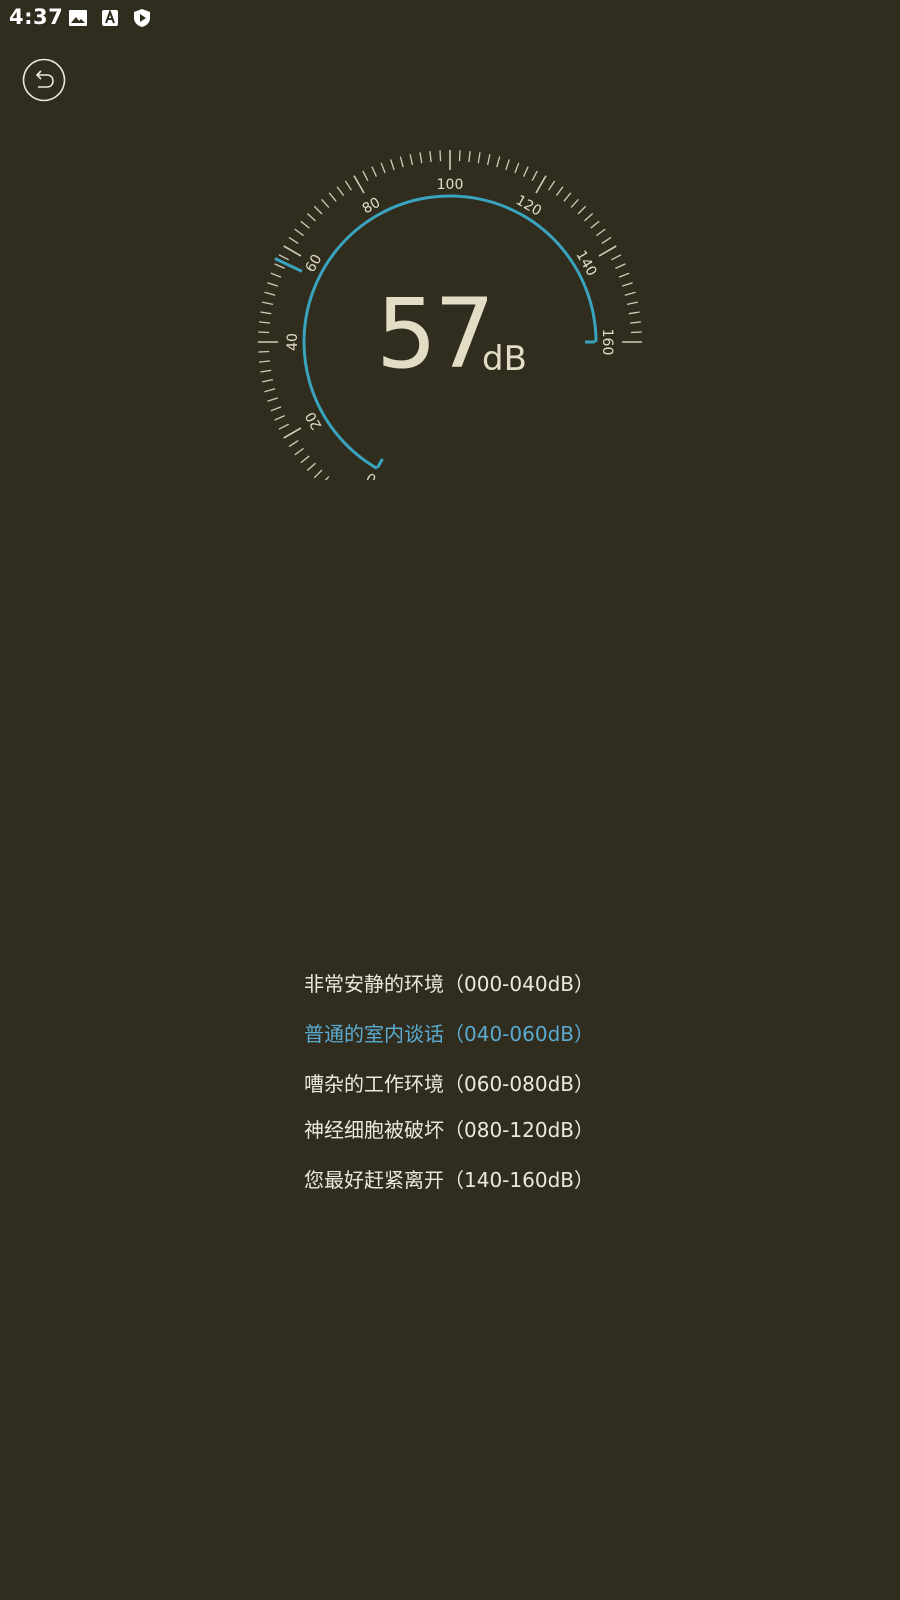 The width and height of the screenshot is (900, 1600). What do you see at coordinates (450, 185) in the screenshot?
I see `gauge-scale-label: 100` at bounding box center [450, 185].